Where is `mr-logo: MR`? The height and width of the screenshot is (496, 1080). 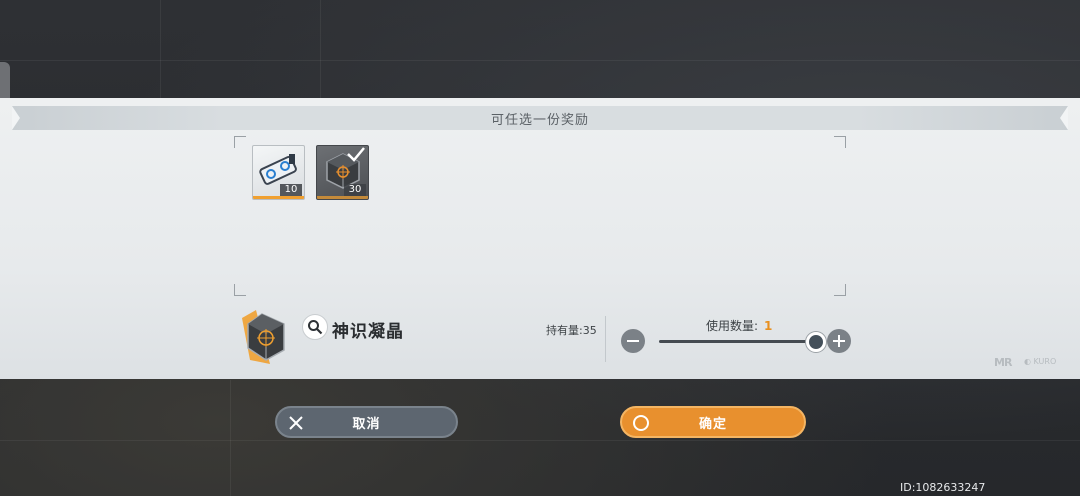
mr-logo: MR is located at coordinates (1003, 362).